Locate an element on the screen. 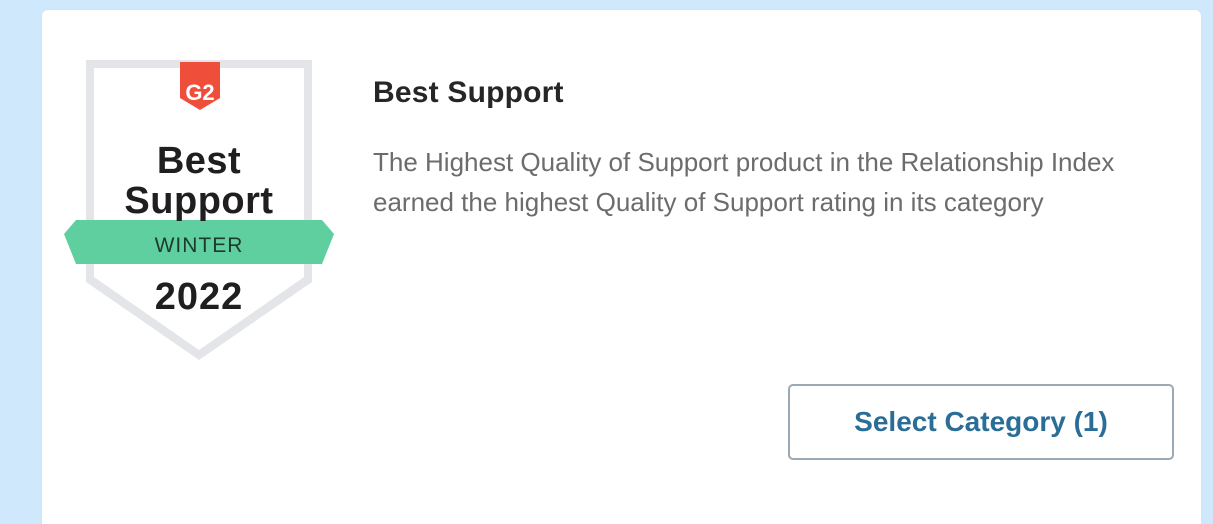 This screenshot has height=524, width=1213. g2-award-badge: G2 Best Support WINTER 2022 is located at coordinates (199, 211).